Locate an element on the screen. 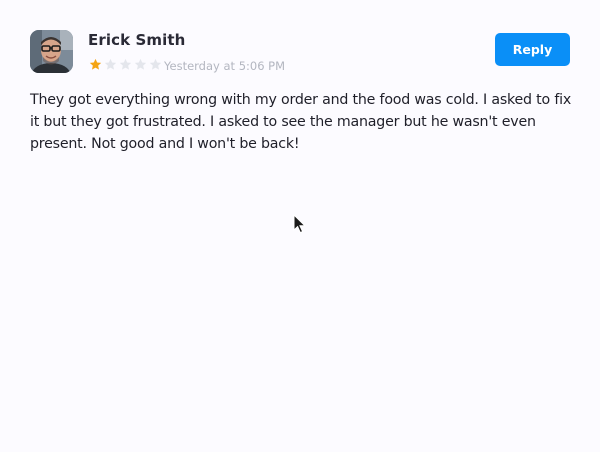  star-rating is located at coordinates (125, 65).